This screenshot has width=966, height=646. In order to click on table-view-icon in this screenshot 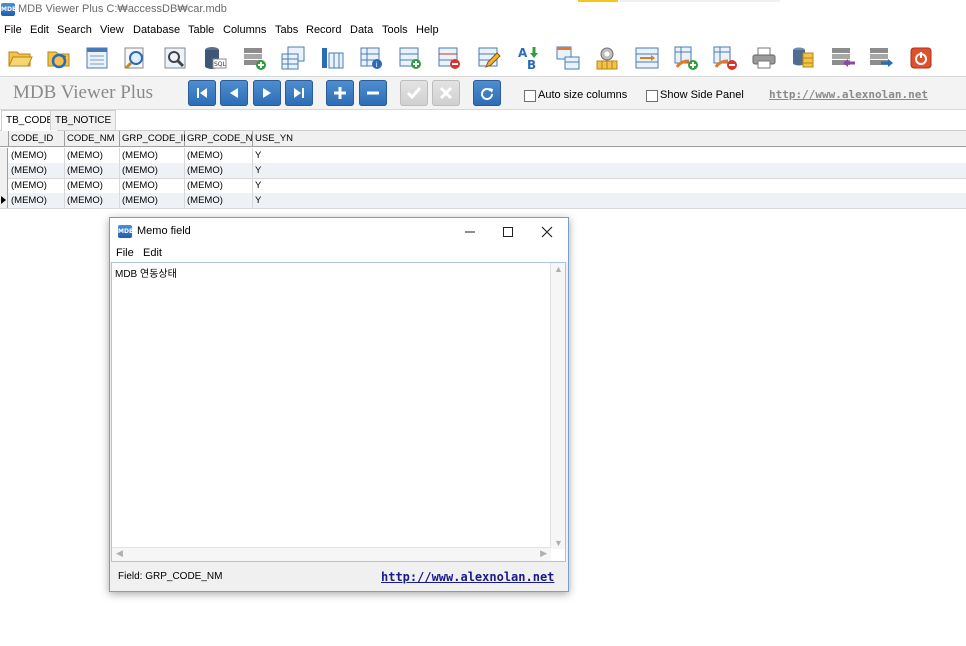, I will do `click(97, 58)`.